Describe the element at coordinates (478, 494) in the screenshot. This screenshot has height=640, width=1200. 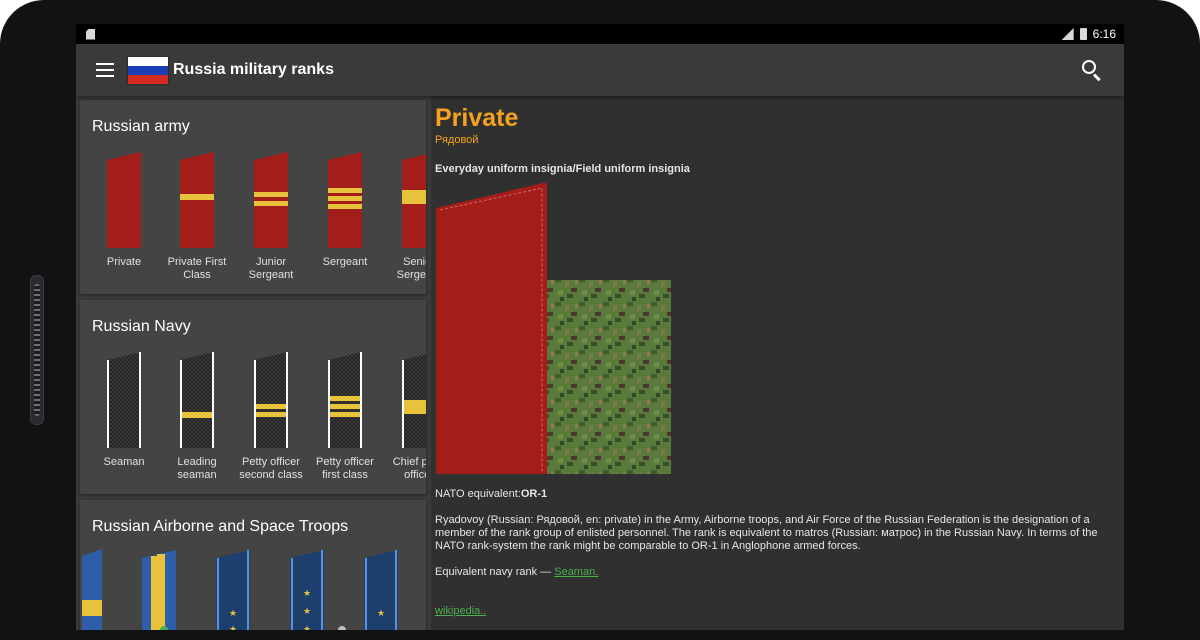
I see `nato-label: NATO equivalent:` at that location.